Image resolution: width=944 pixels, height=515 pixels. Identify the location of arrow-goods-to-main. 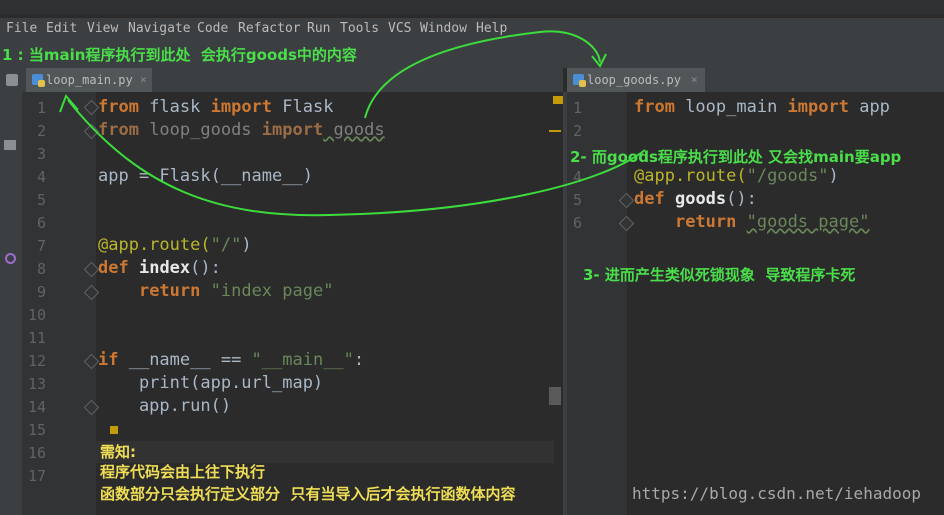
(356, 158).